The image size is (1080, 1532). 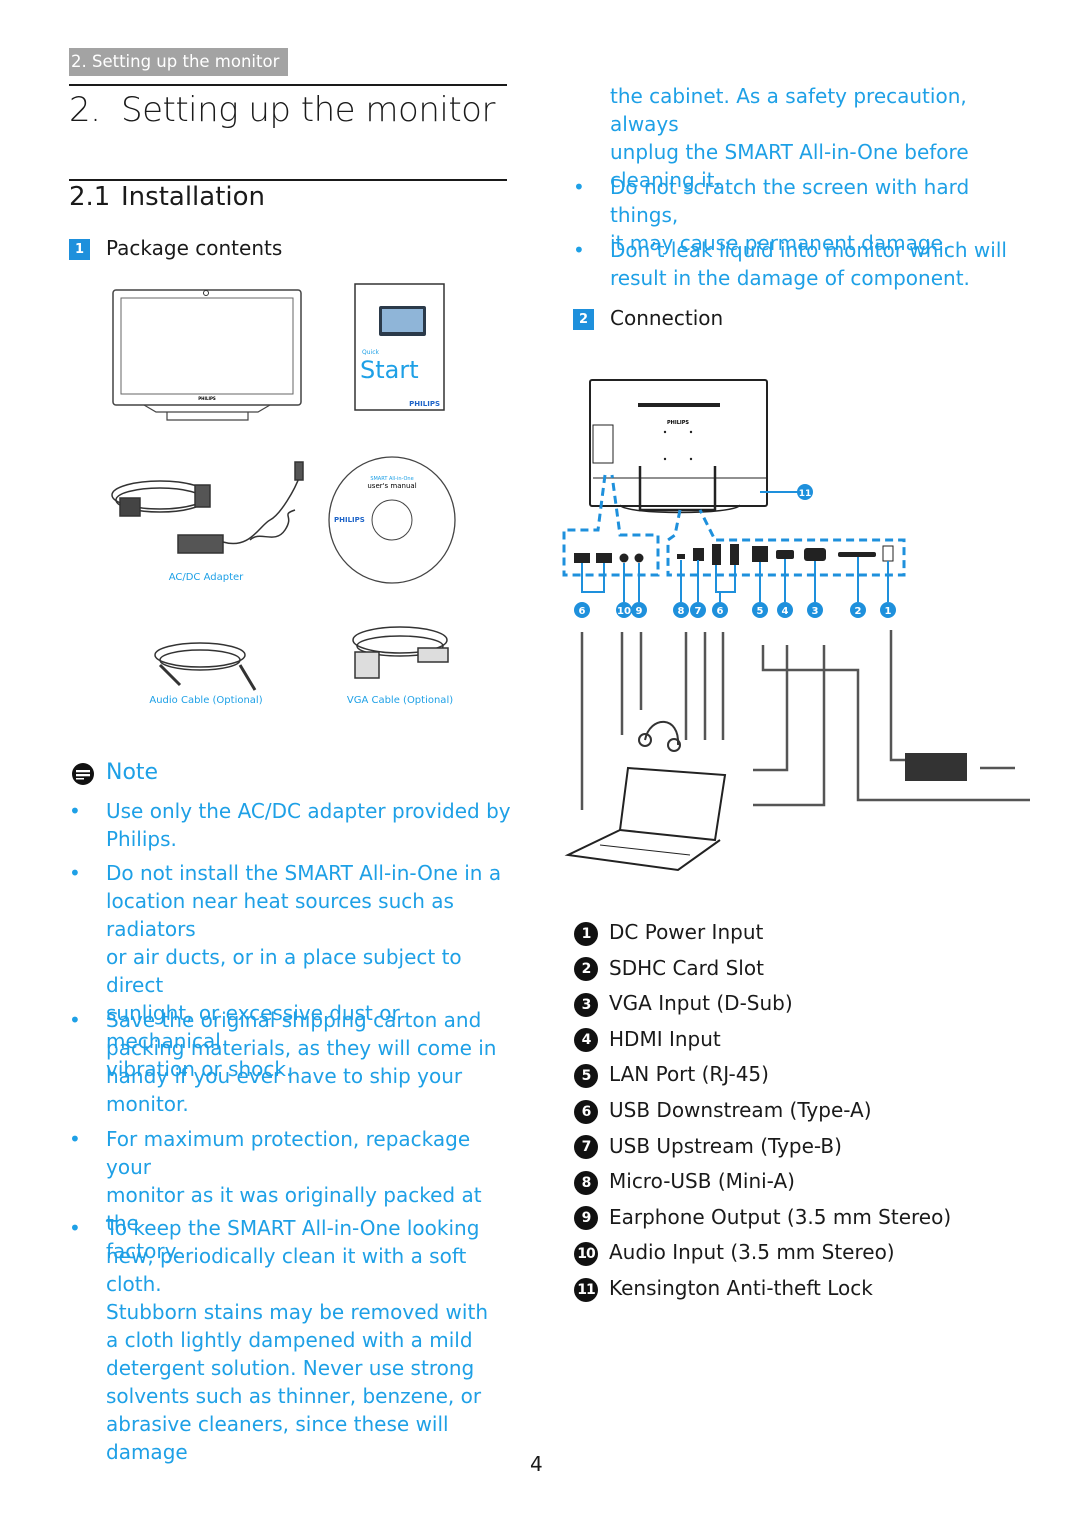 What do you see at coordinates (207, 398) in the screenshot?
I see `monitor-brand: PHILIPS` at bounding box center [207, 398].